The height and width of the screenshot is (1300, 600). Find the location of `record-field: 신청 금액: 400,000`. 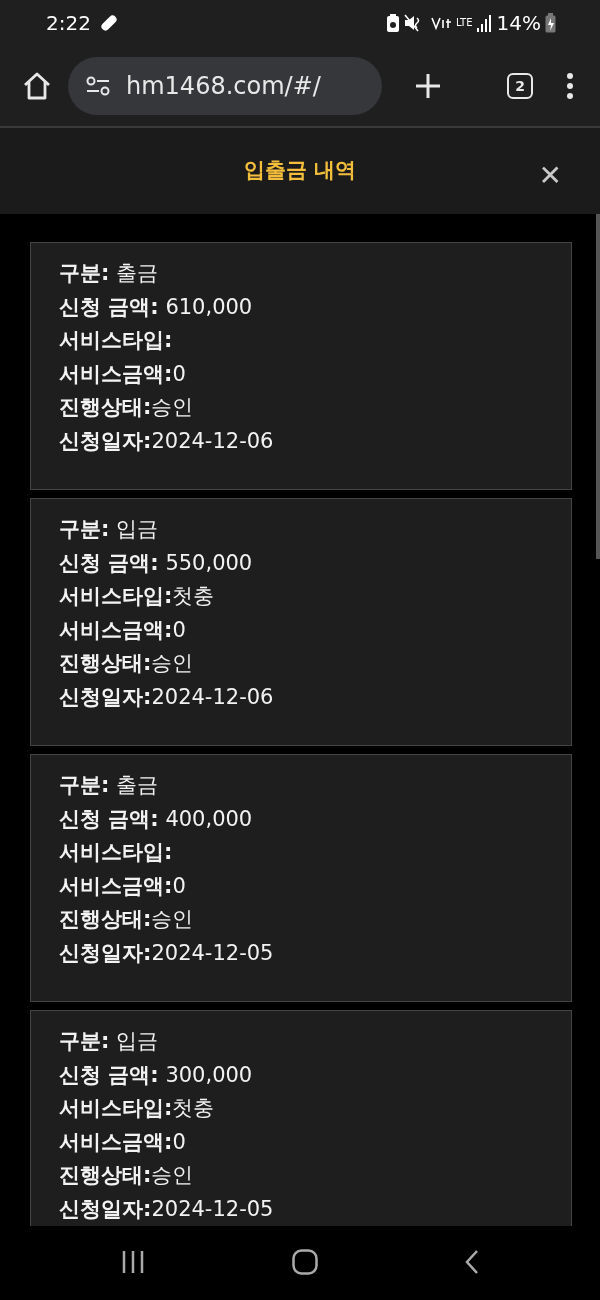

record-field: 신청 금액: 400,000 is located at coordinates (301, 819).